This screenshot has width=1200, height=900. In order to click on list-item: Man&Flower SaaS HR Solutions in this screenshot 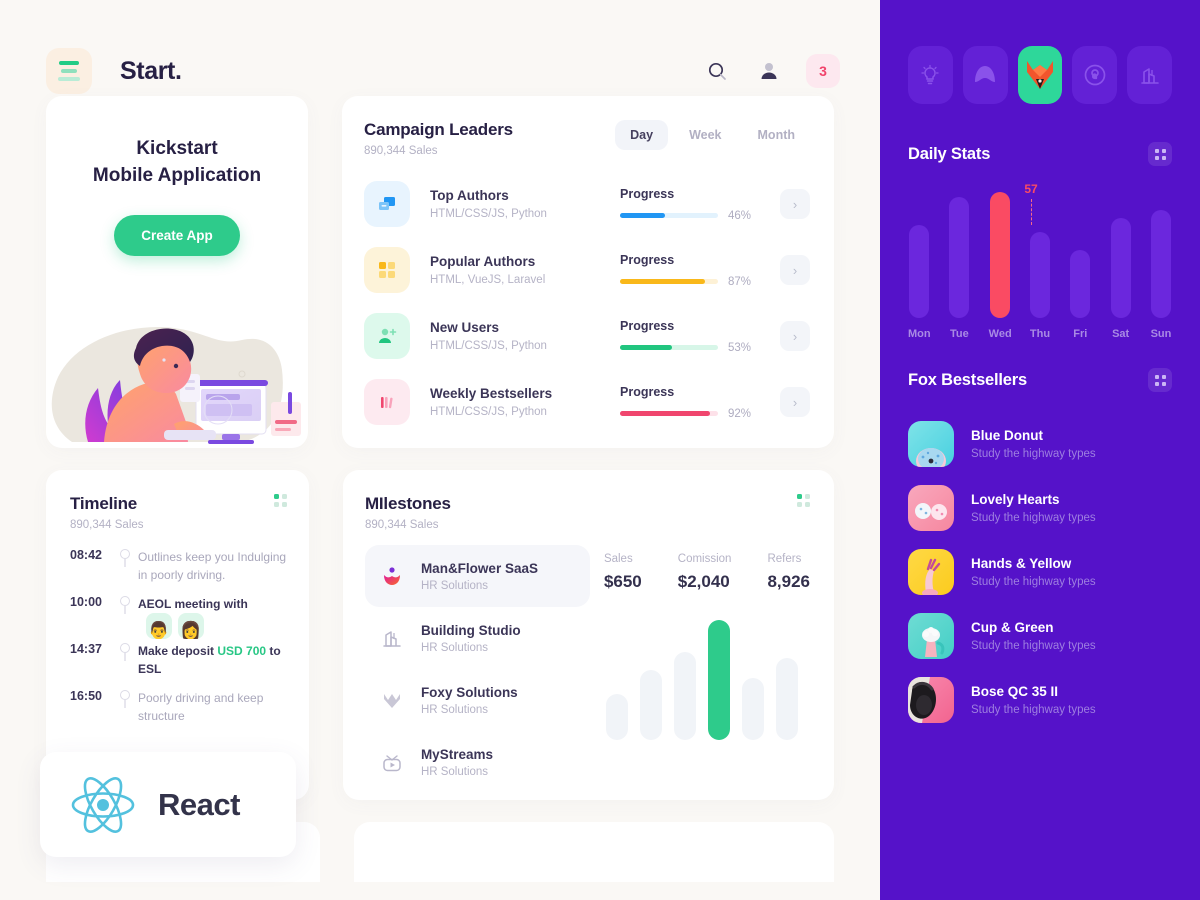, I will do `click(477, 576)`.